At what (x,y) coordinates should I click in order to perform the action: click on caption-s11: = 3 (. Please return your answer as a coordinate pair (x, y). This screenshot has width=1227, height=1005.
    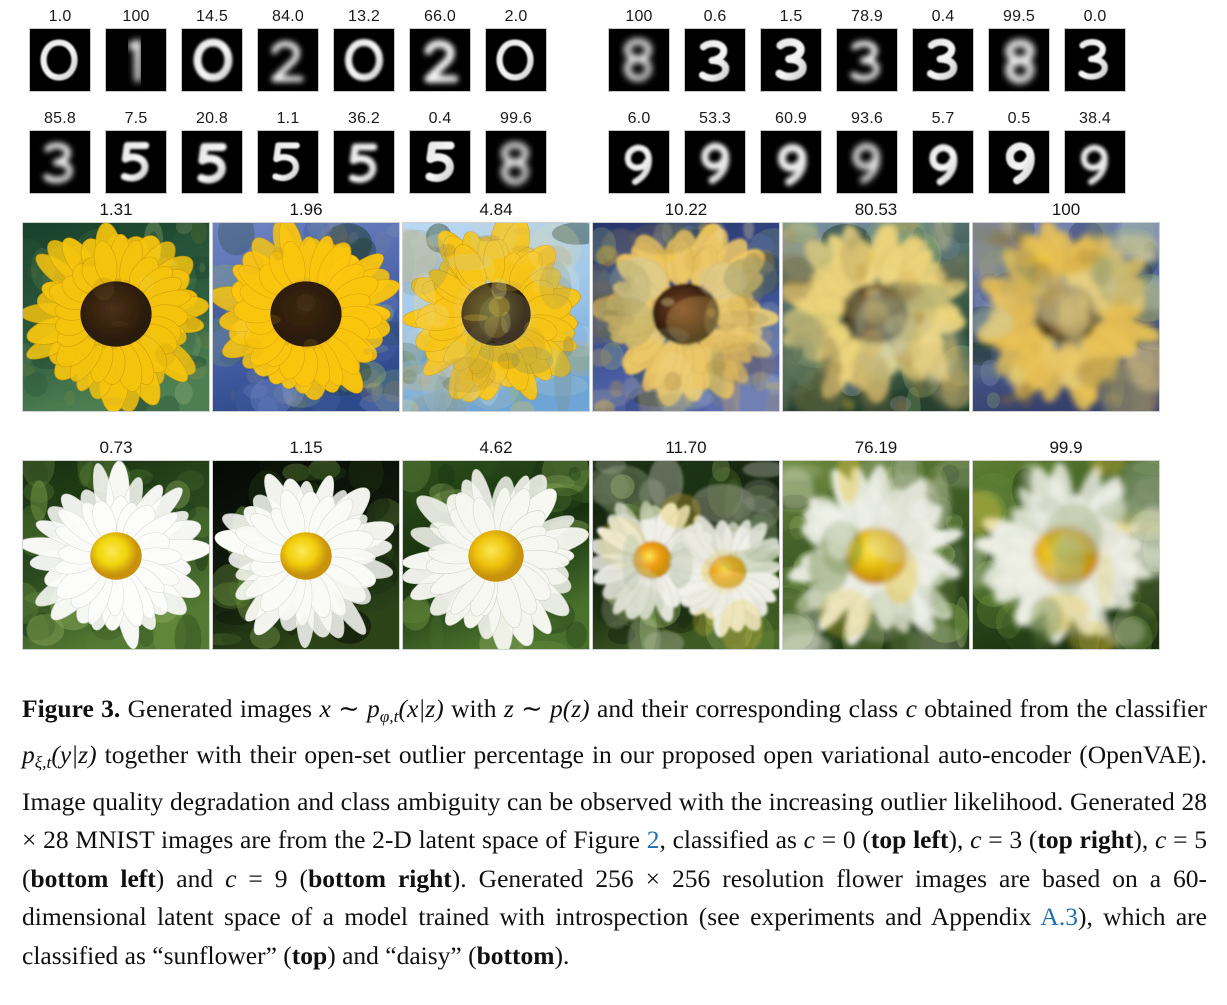
    Looking at the image, I should click on (1009, 840).